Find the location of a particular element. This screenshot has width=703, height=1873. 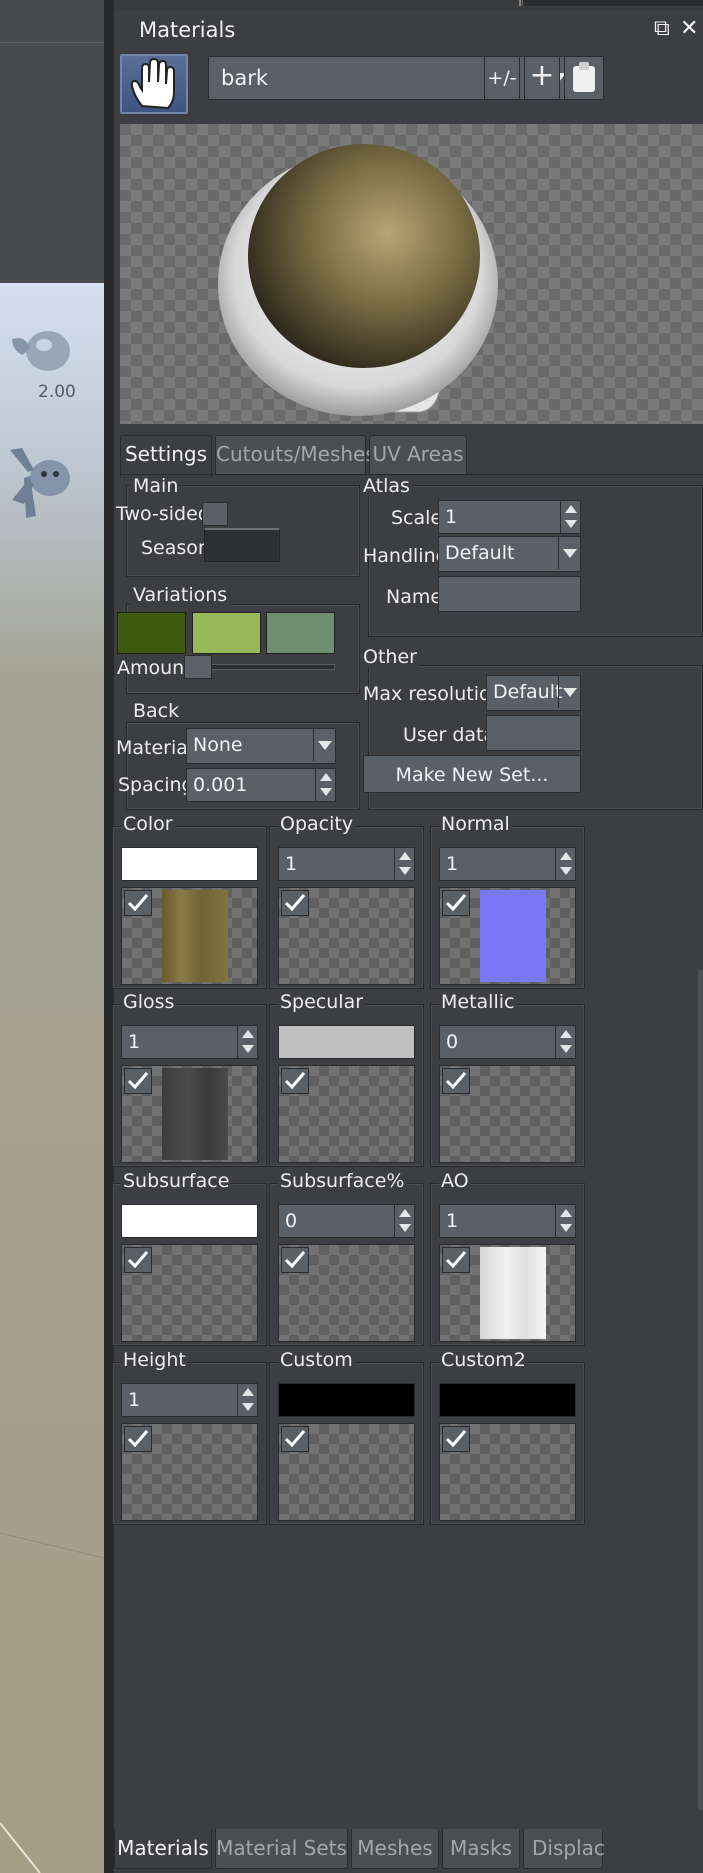

season-color-field is located at coordinates (242, 545).